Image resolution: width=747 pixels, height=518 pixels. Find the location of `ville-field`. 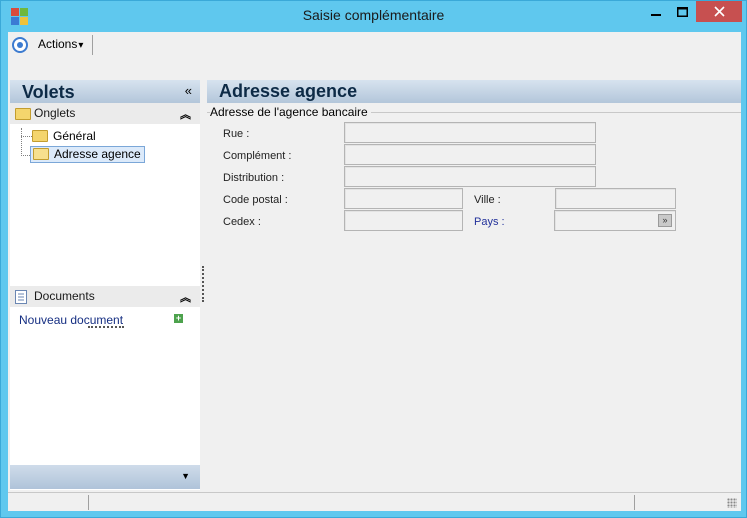

ville-field is located at coordinates (615, 198).